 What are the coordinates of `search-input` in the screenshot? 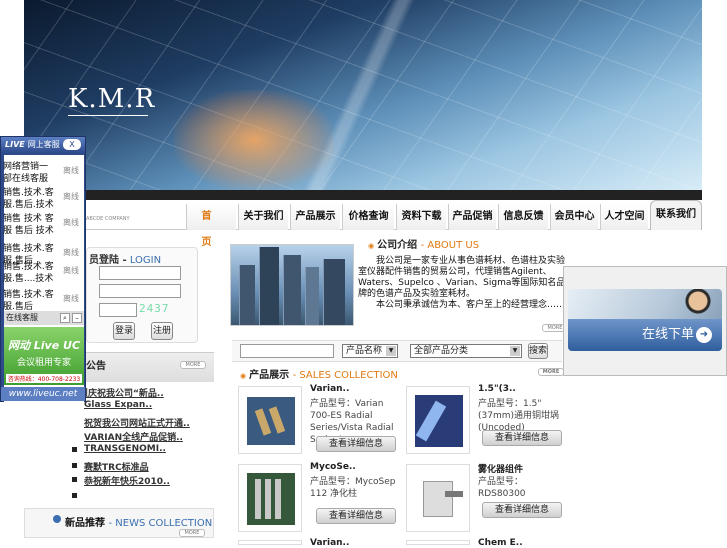 It's located at (287, 351).